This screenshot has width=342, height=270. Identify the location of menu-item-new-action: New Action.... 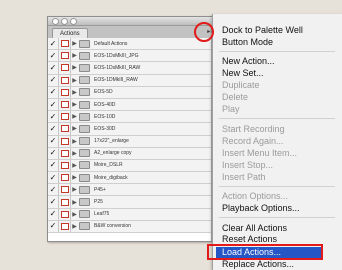
(248, 61).